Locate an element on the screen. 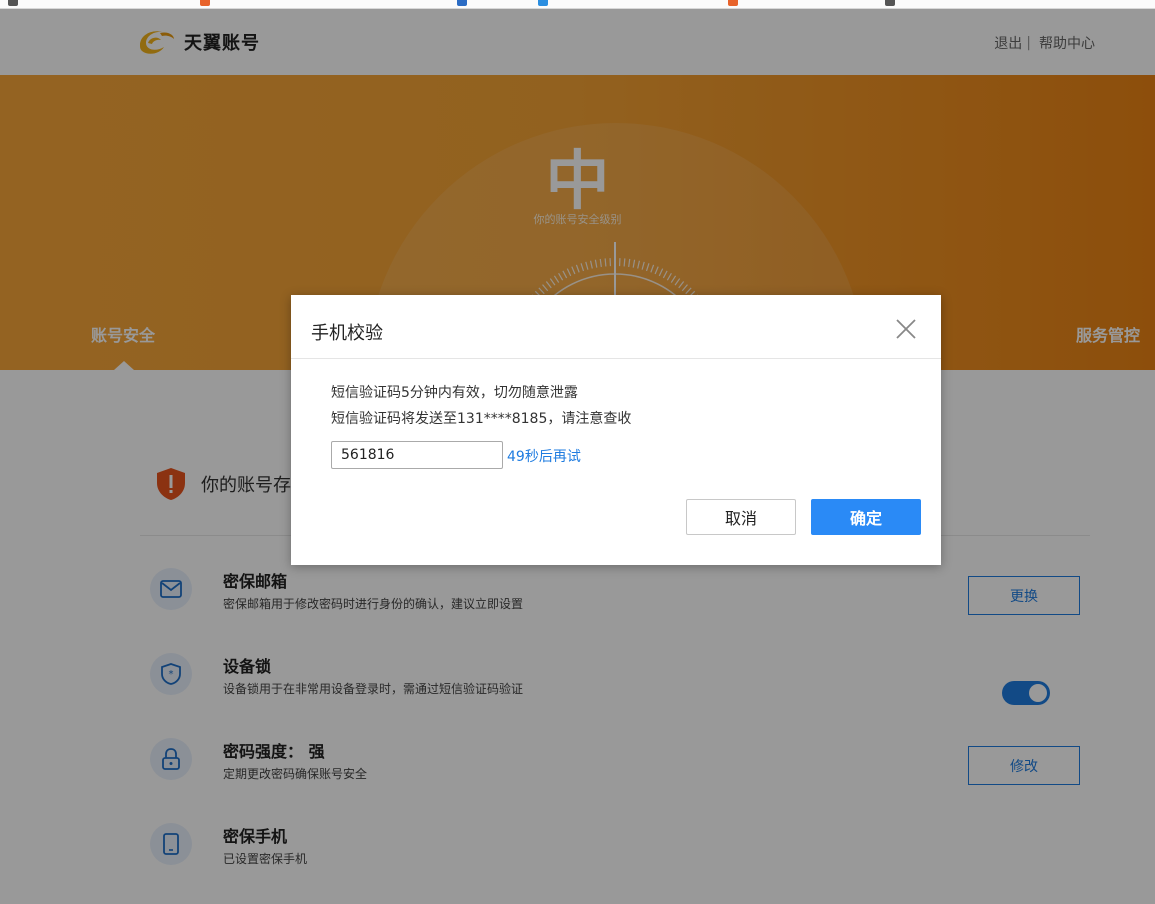  sms-validity-notice: 短信验证码5分钟内有效，切勿随意泄露 is located at coordinates (454, 393).